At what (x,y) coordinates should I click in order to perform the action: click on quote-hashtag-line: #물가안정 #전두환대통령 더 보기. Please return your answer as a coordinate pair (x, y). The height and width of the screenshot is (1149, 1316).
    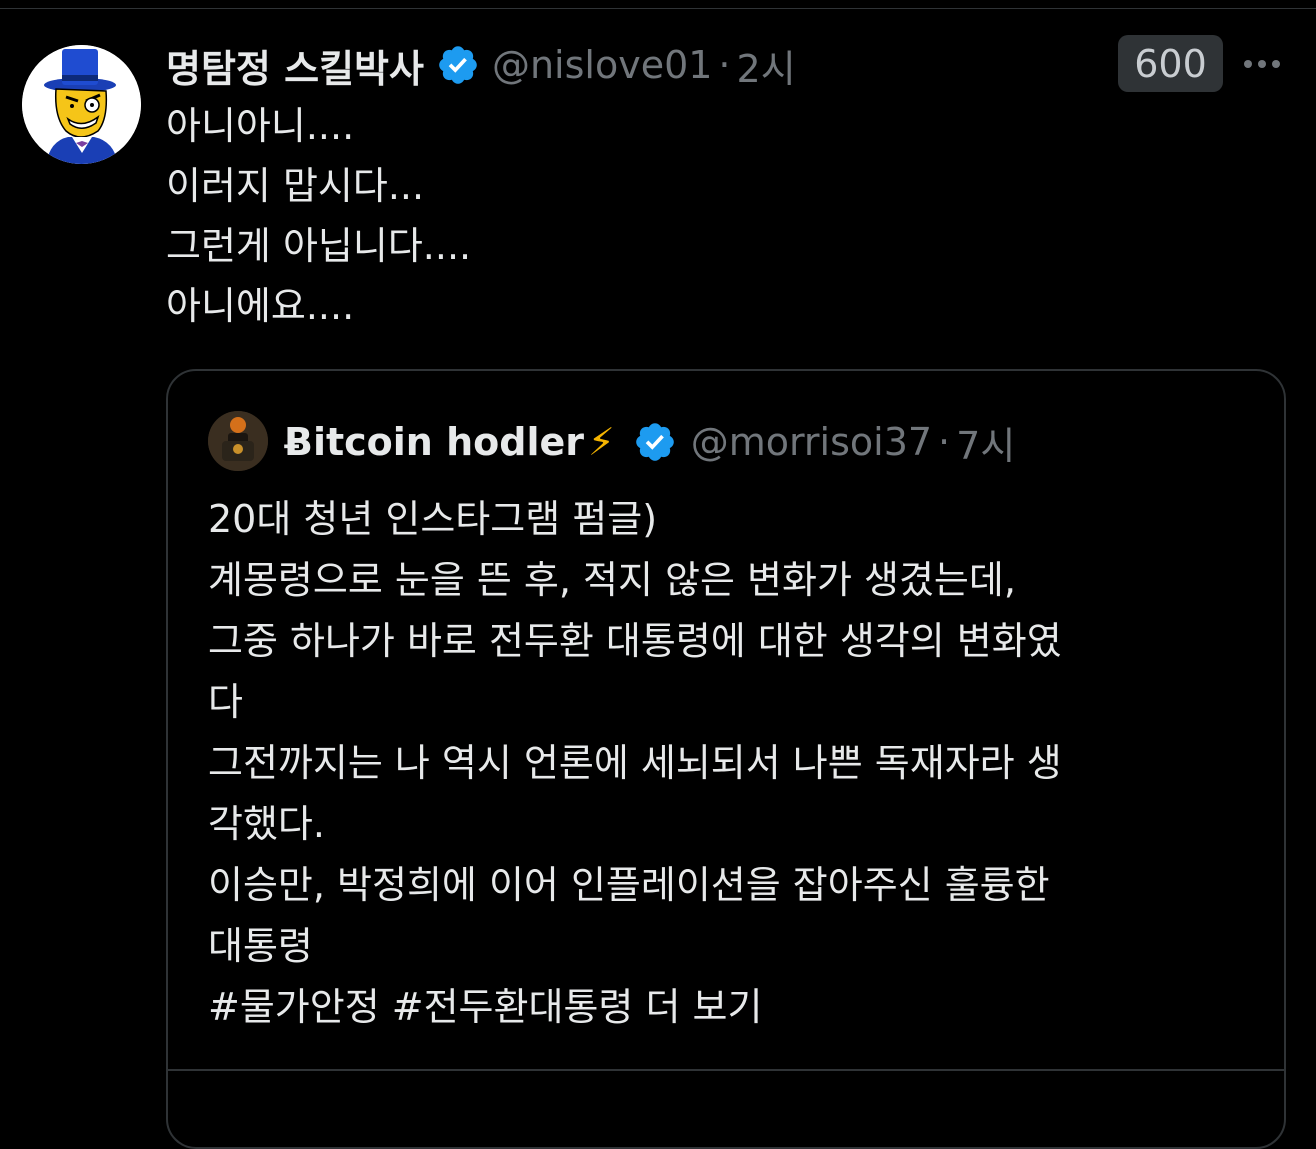
    Looking at the image, I should click on (635, 1007).